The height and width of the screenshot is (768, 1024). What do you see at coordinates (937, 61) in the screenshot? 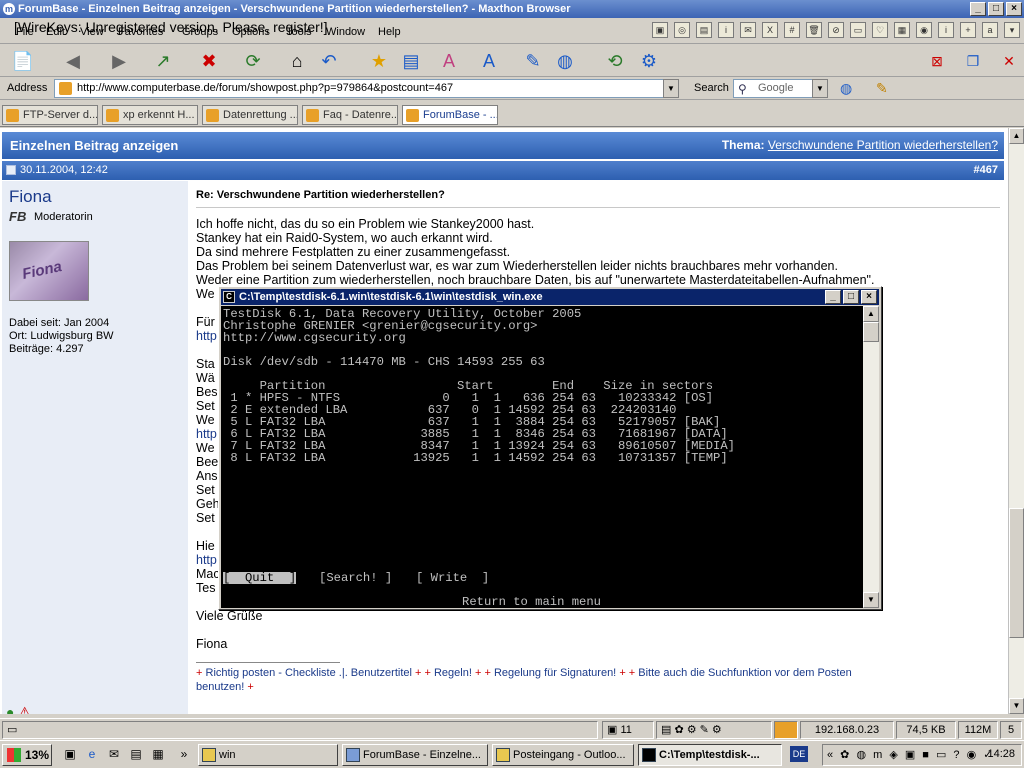
I see `close-tab-icon: ⊠` at bounding box center [937, 61].